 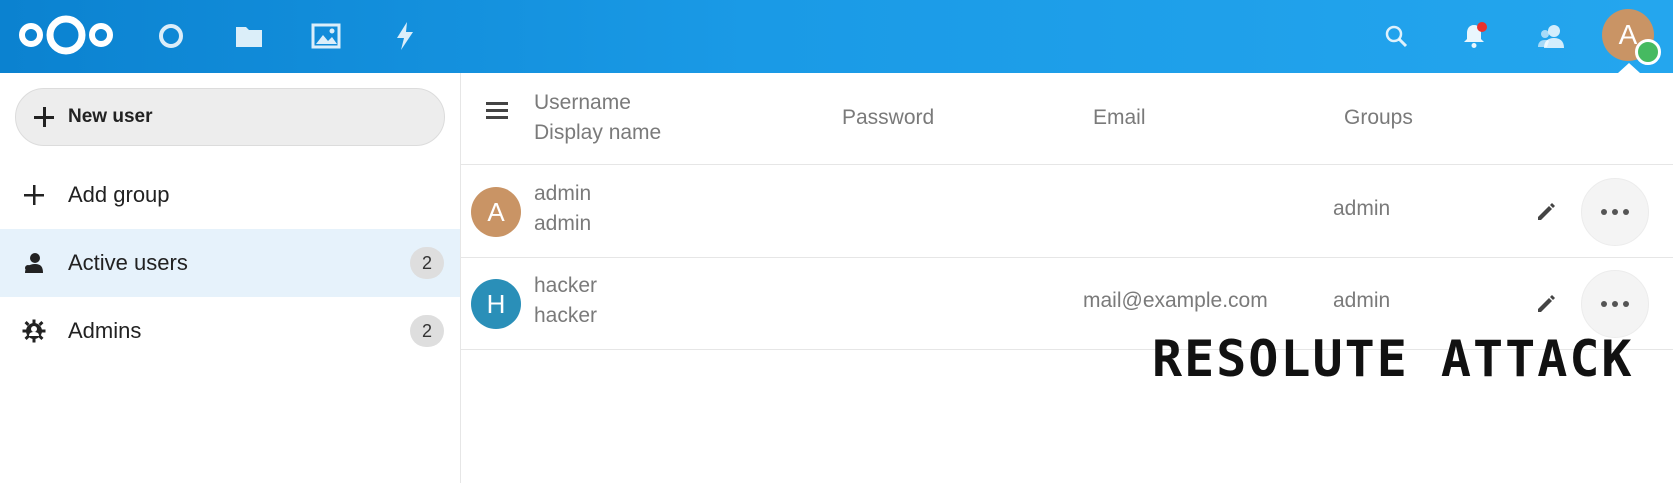 What do you see at coordinates (171, 36) in the screenshot?
I see `dashboard-icon` at bounding box center [171, 36].